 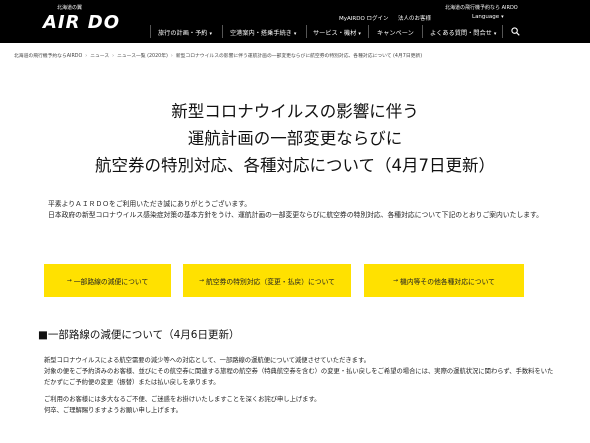 What do you see at coordinates (270, 281) in the screenshot?
I see `button-label: 航空券の特別対応（変更・払戻）について` at bounding box center [270, 281].